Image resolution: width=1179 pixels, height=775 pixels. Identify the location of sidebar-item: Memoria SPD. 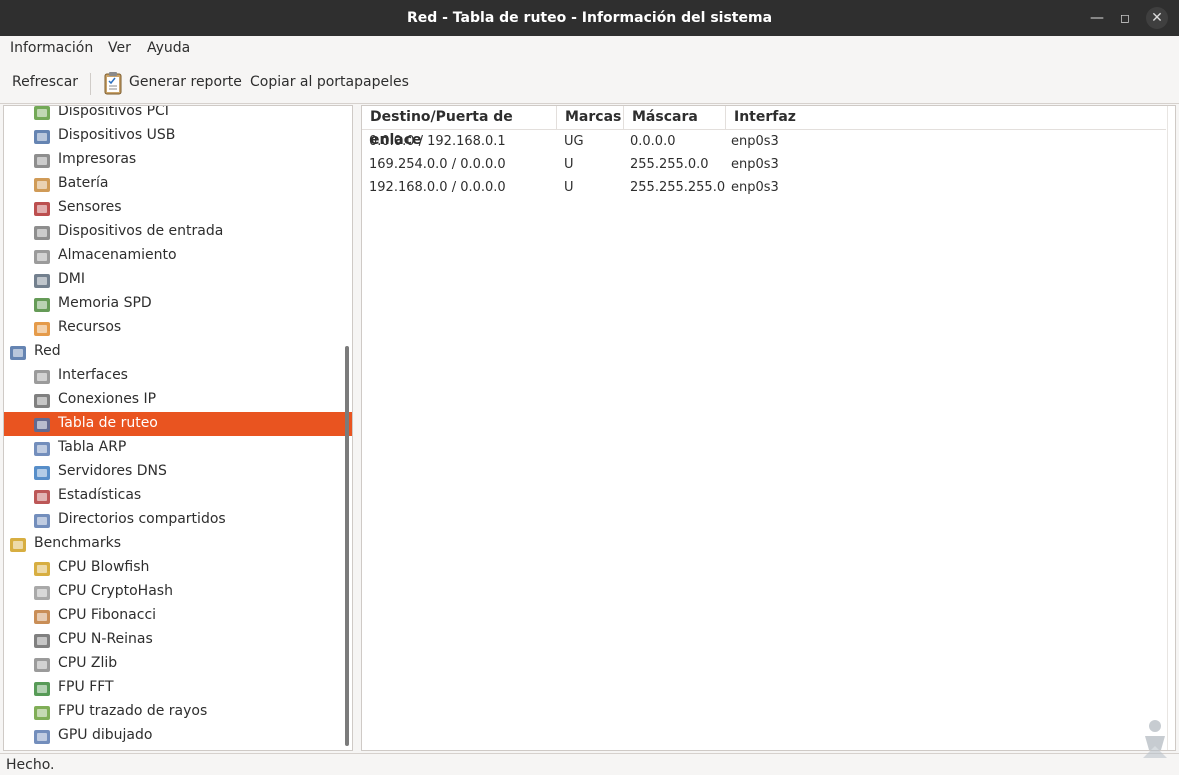
(178, 304).